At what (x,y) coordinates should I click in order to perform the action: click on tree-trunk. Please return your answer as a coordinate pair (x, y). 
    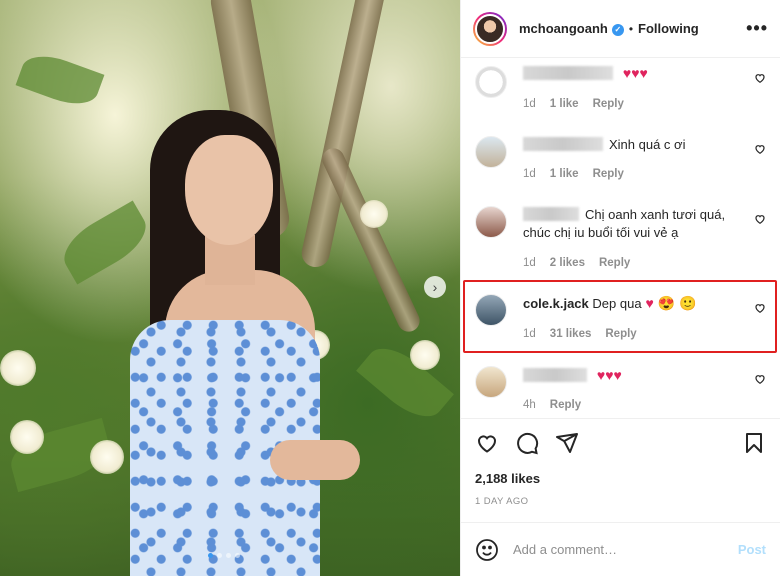
    Looking at the image, I should click on (371, 240).